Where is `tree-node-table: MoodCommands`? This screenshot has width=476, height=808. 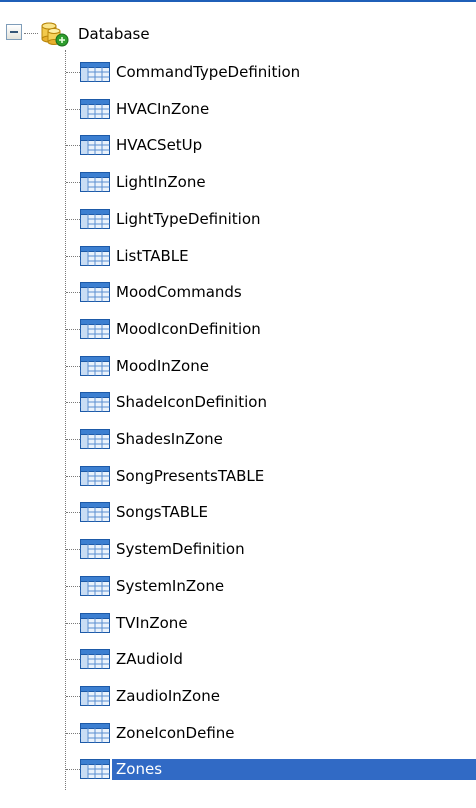 tree-node-table: MoodCommands is located at coordinates (238, 292).